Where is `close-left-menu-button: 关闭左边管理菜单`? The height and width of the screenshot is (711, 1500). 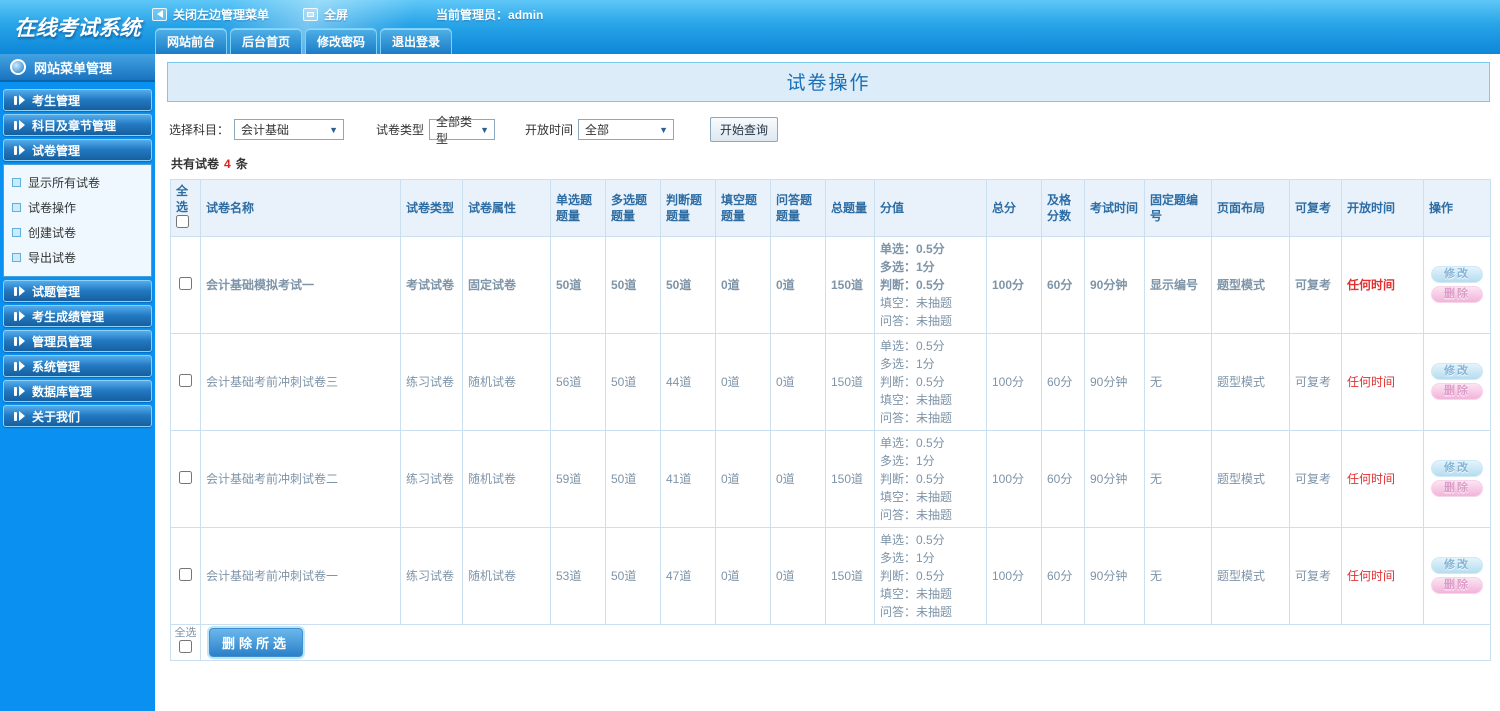
close-left-menu-button: 关闭左边管理菜单 is located at coordinates (210, 14).